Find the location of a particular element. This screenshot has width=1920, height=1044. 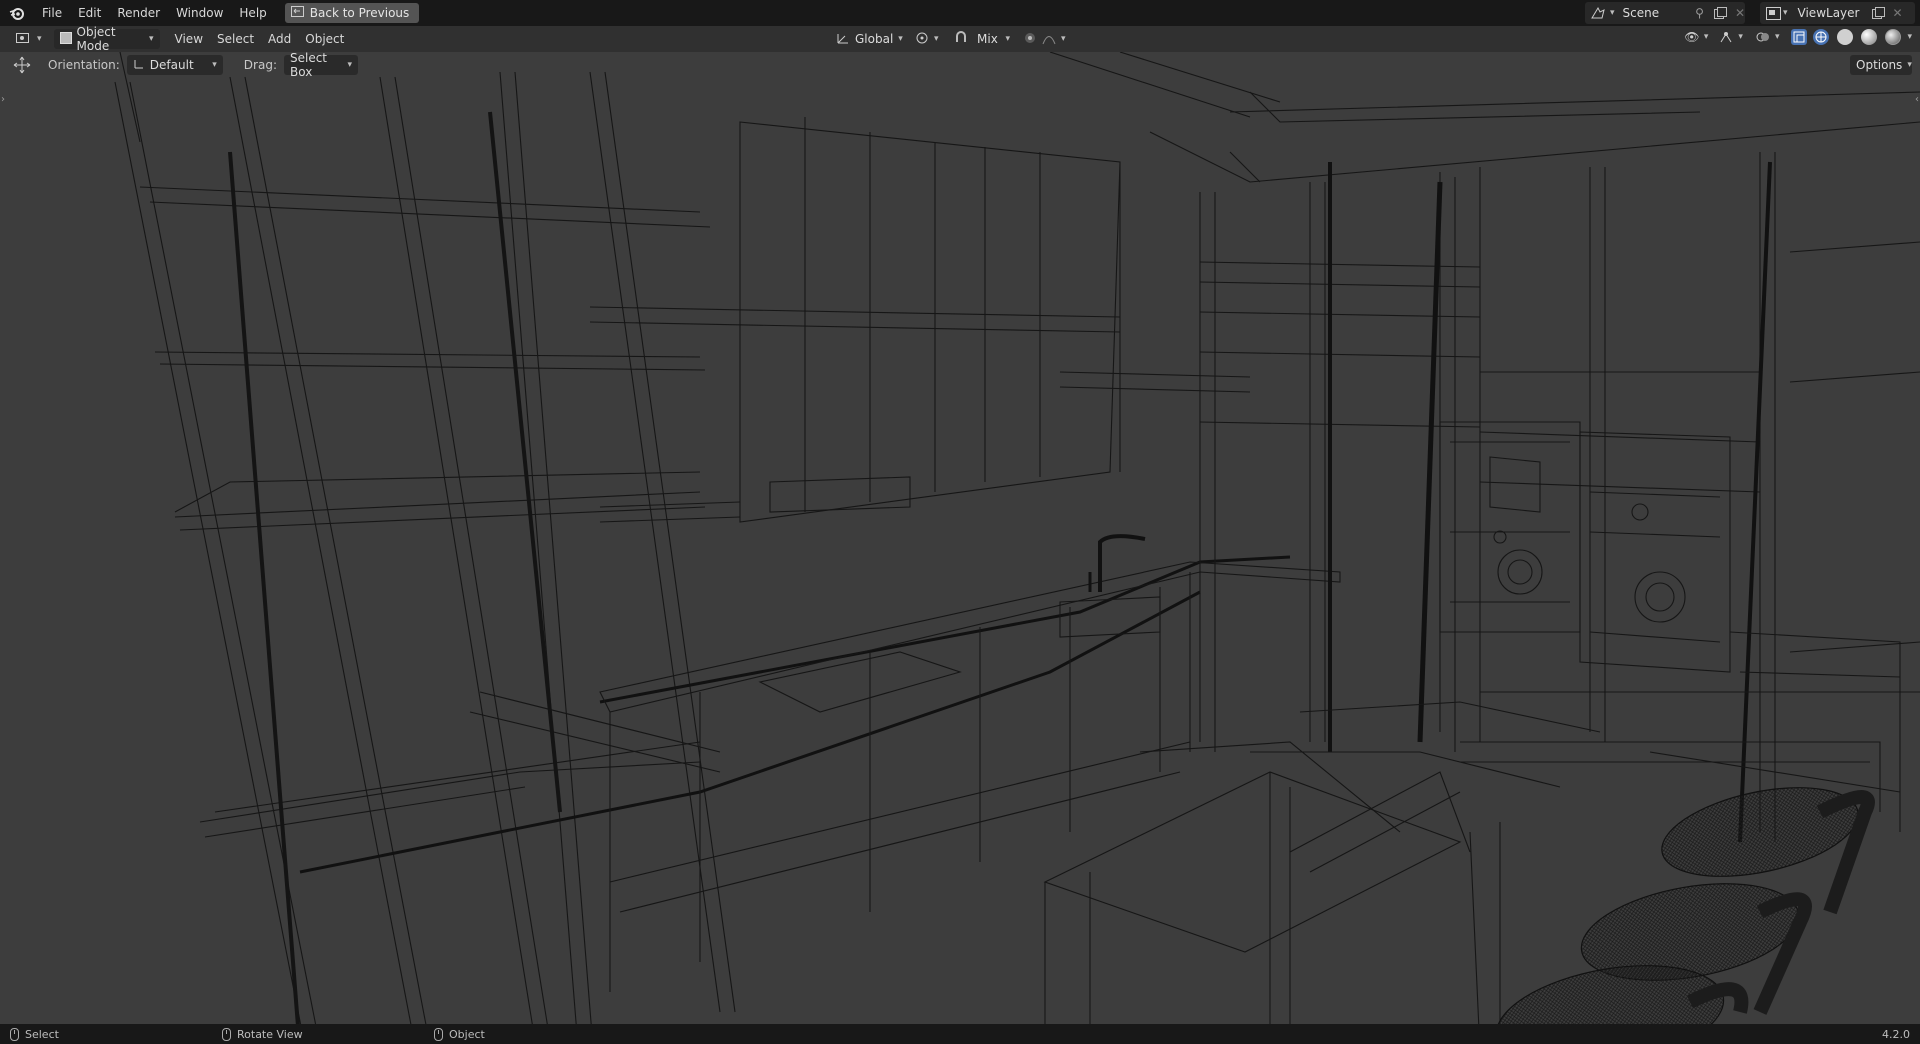

menu-file: File is located at coordinates (52, 13).